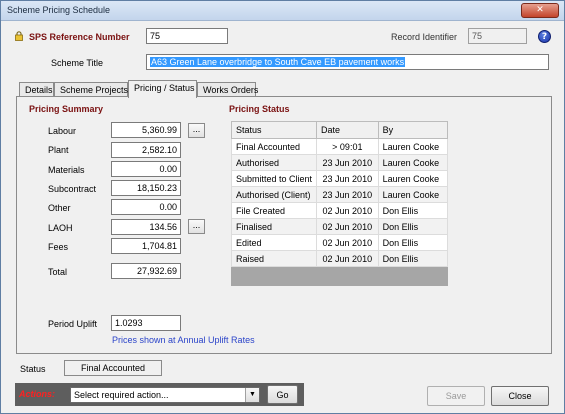 This screenshot has width=565, height=414. I want to click on tab-scheme-projects: Scheme Projects, so click(91, 89).